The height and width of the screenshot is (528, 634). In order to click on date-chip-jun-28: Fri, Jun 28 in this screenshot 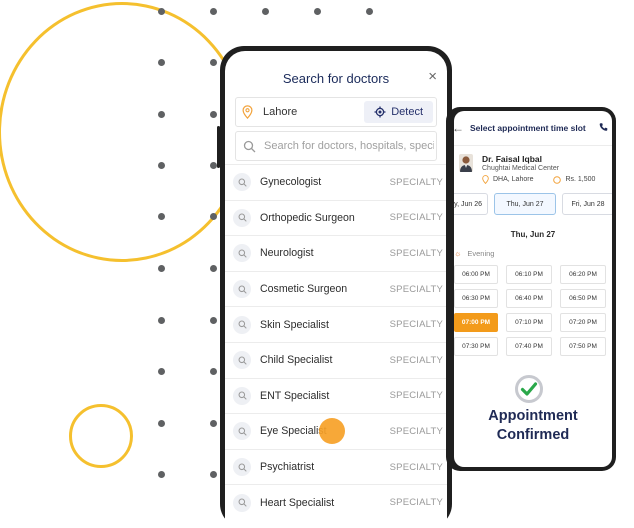, I will do `click(587, 204)`.